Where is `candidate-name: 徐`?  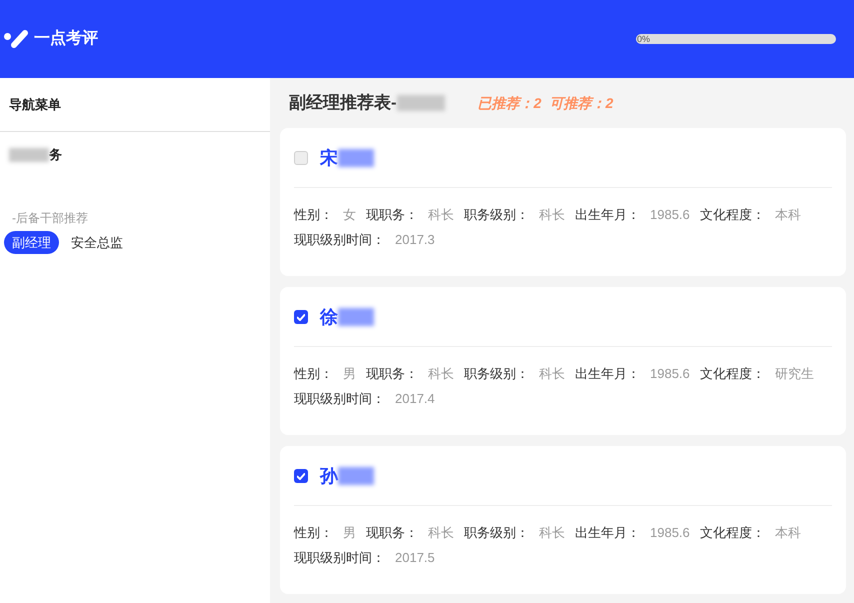 candidate-name: 徐 is located at coordinates (329, 317).